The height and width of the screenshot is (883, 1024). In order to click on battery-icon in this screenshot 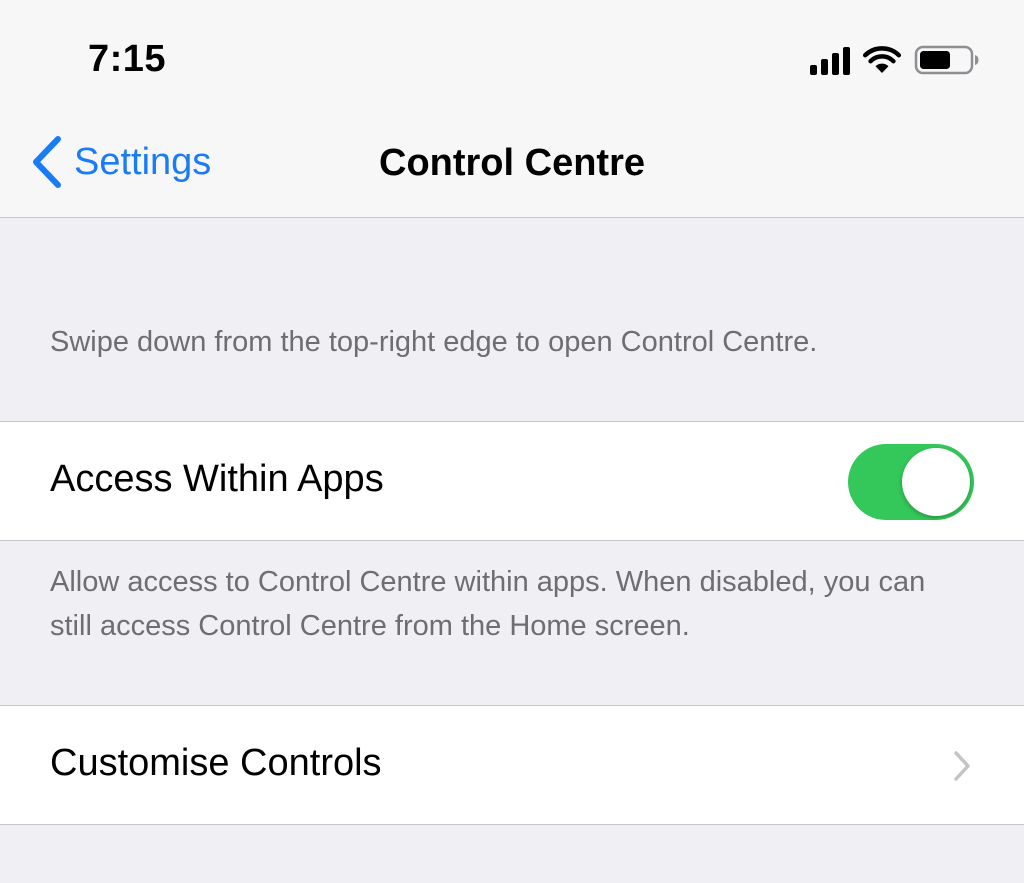, I will do `click(947, 60)`.